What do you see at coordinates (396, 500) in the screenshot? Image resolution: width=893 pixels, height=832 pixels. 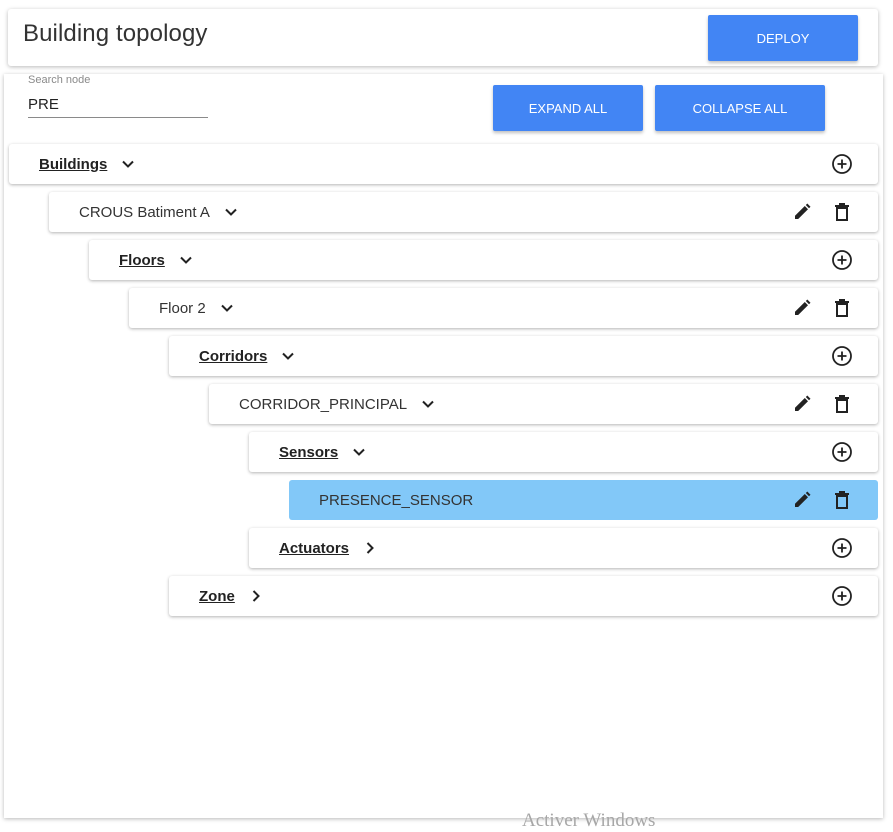 I see `node-label: PRESENCE_SENSOR` at bounding box center [396, 500].